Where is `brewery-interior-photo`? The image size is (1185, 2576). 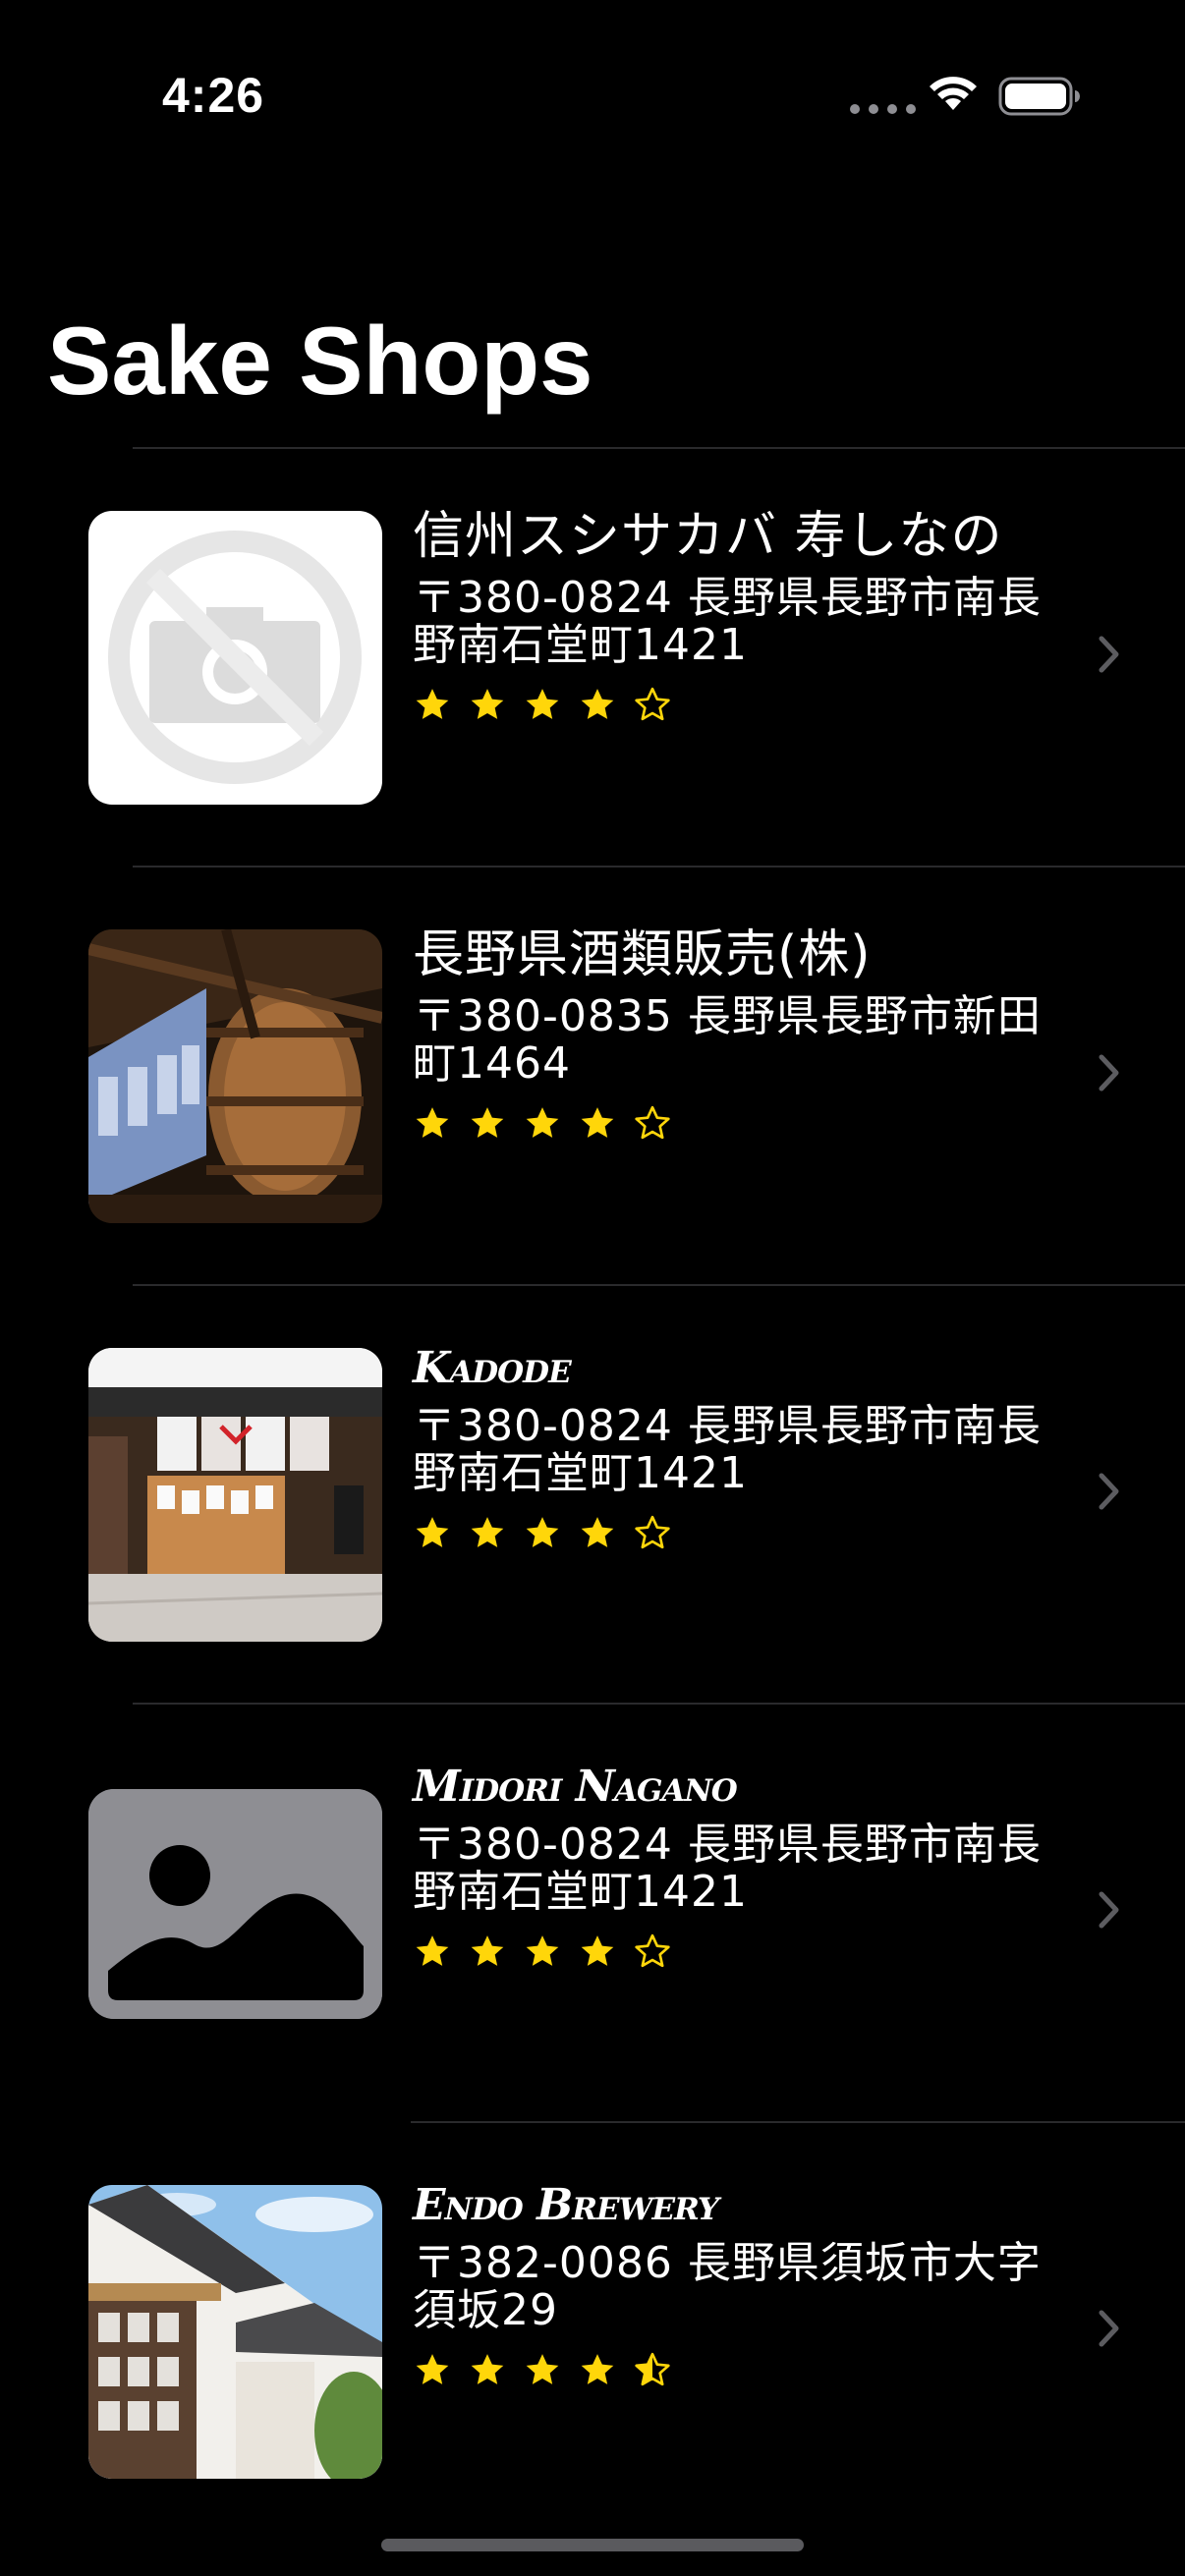 brewery-interior-photo is located at coordinates (235, 1076).